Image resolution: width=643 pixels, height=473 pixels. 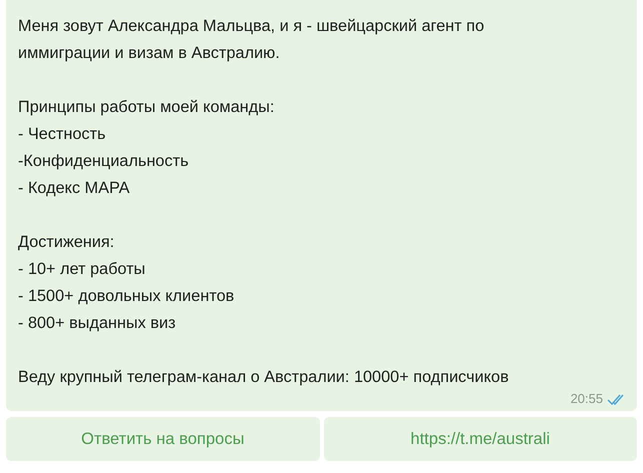 I want to click on message-text: Веду крупный телеграм-канал о Австралии: 10000+ подписчиков, so click(x=263, y=377).